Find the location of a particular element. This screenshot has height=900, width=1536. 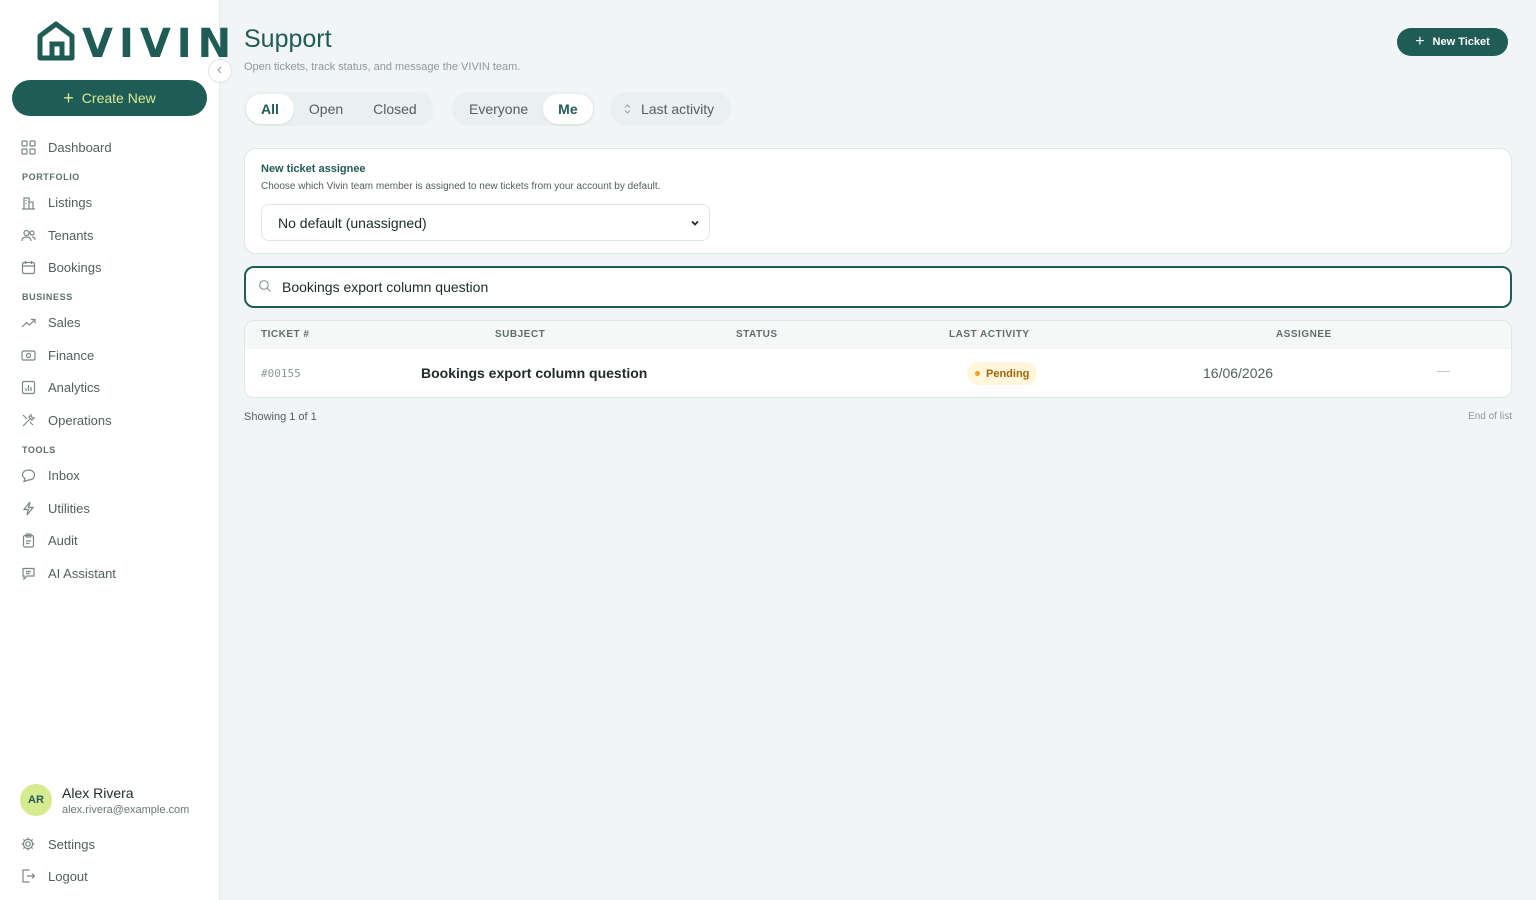

owner-filter: Everyone Me is located at coordinates (523, 109).